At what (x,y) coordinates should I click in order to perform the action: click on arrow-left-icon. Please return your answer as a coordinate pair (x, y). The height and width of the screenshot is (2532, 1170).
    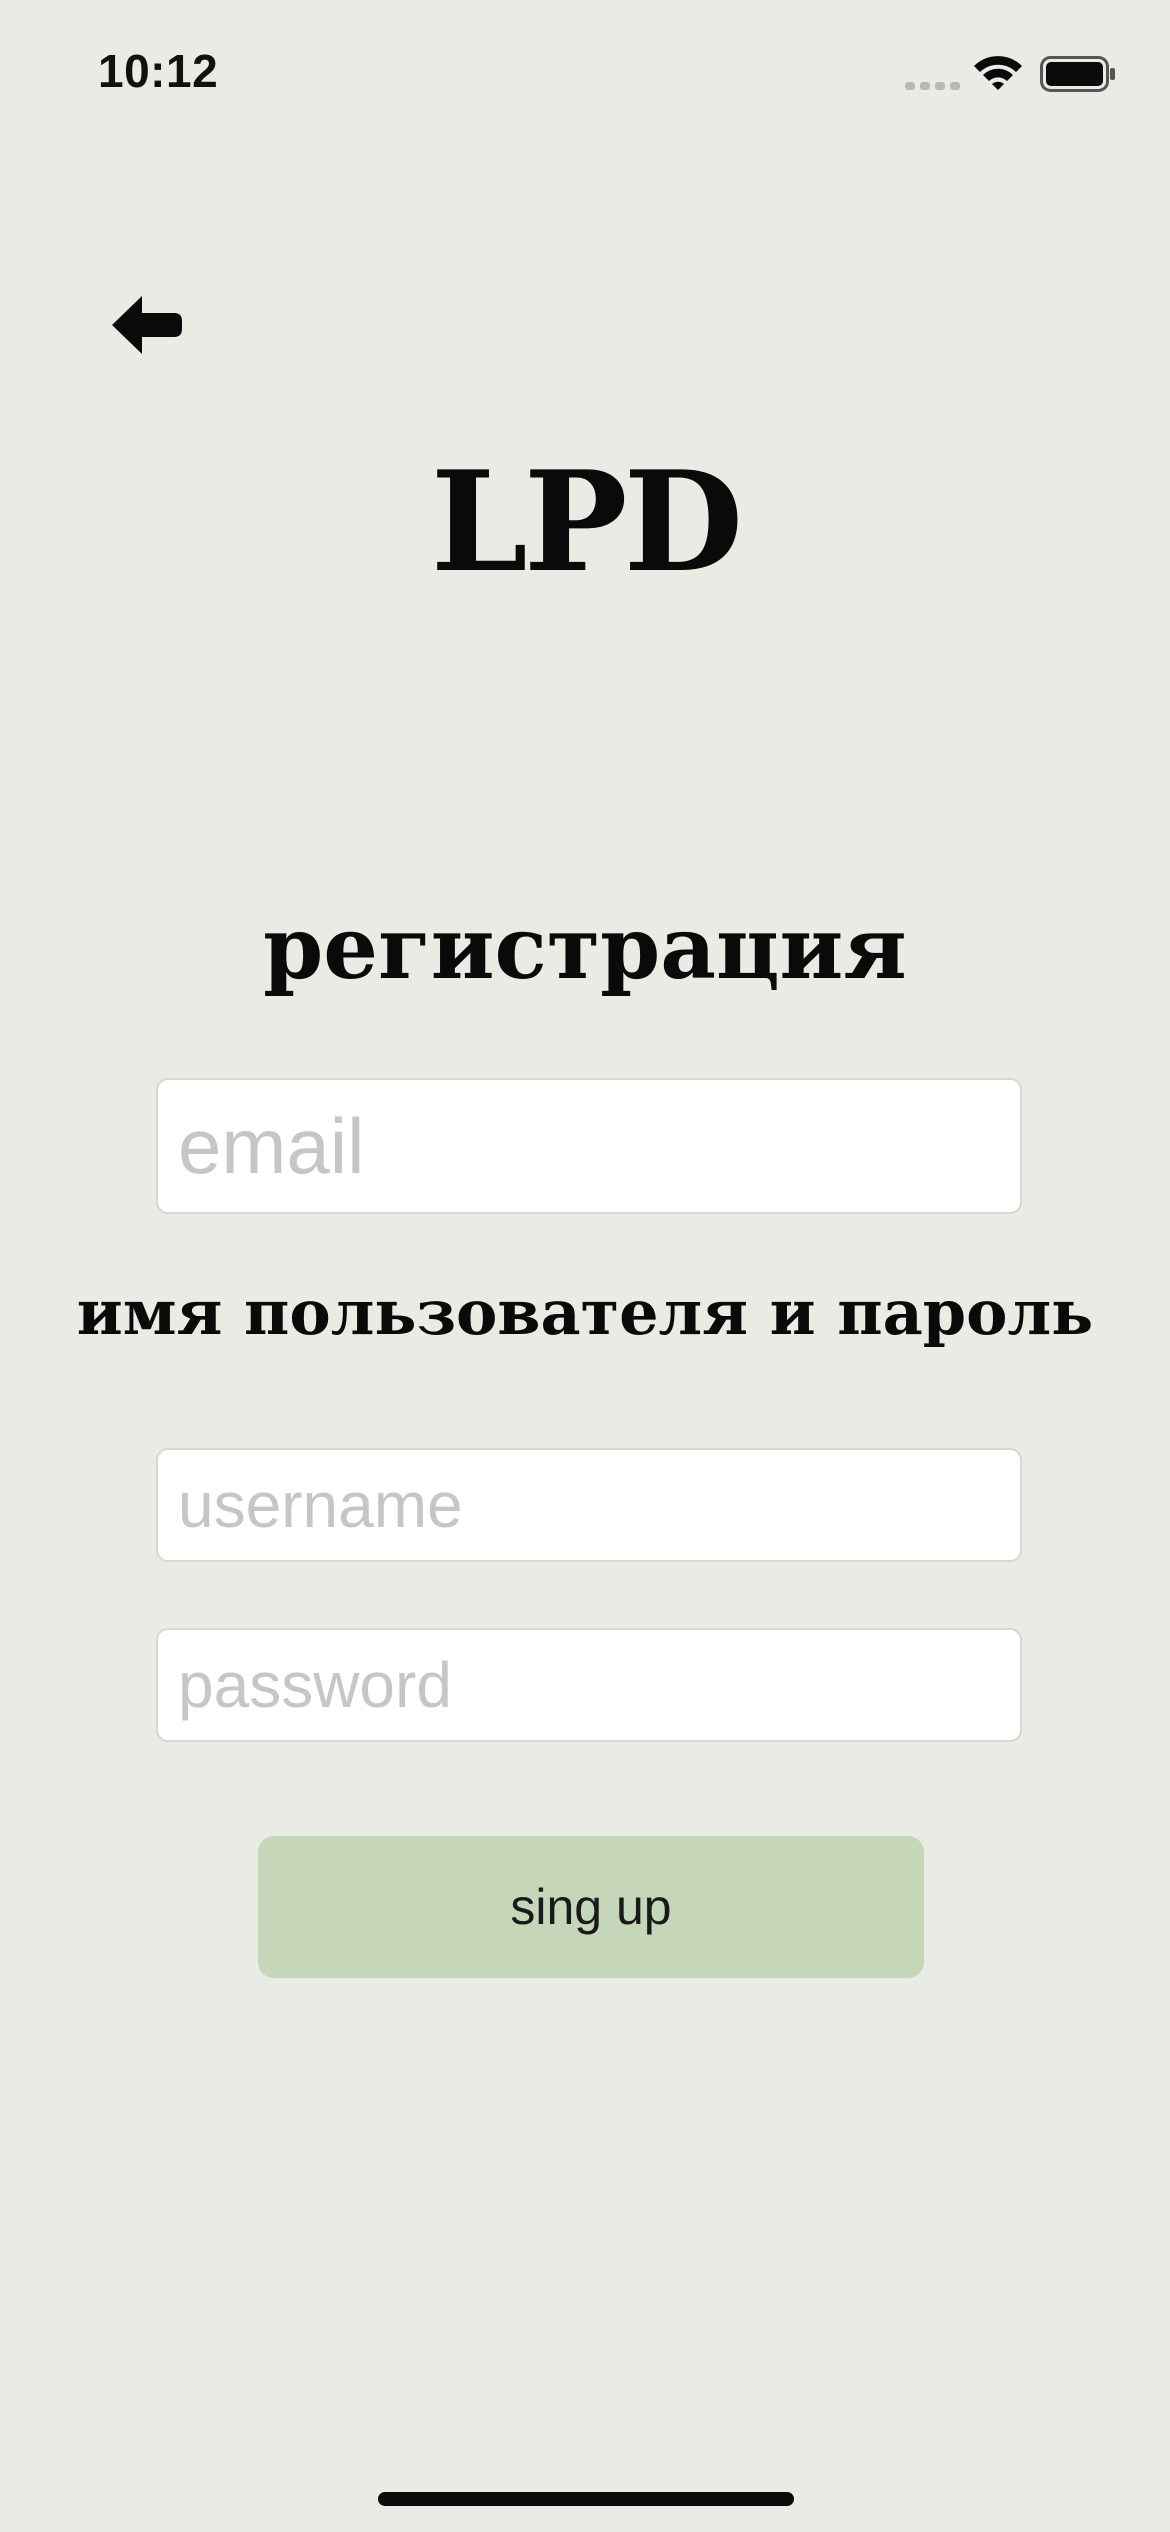
    Looking at the image, I should click on (147, 325).